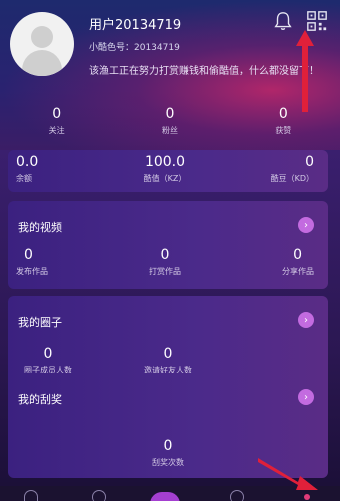  What do you see at coordinates (309, 162) in the screenshot?
I see `wallet-value: 0` at bounding box center [309, 162].